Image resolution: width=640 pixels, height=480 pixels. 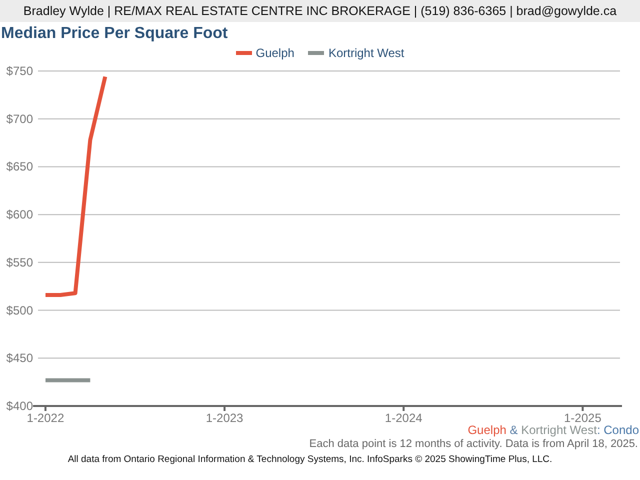 I want to click on y-tick-label: $600, so click(x=19, y=215).